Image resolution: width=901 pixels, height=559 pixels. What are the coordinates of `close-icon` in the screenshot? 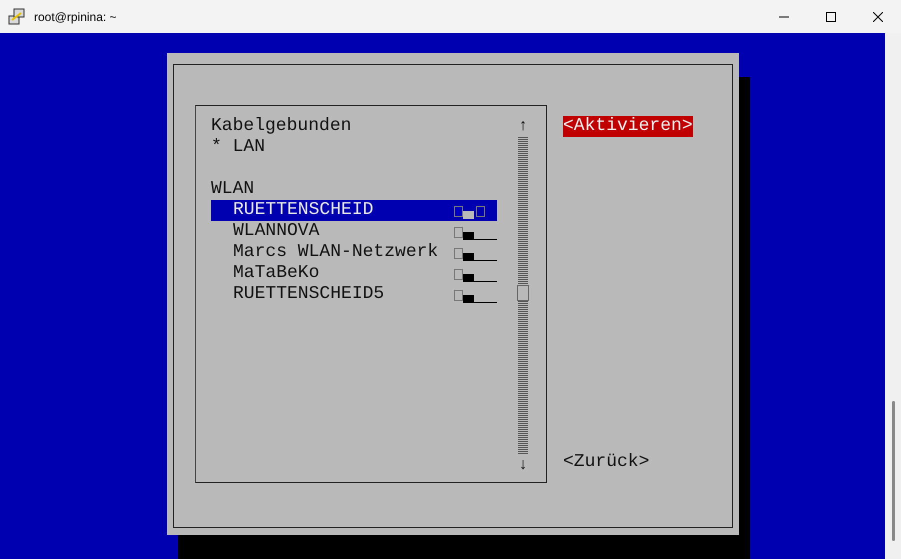 It's located at (877, 17).